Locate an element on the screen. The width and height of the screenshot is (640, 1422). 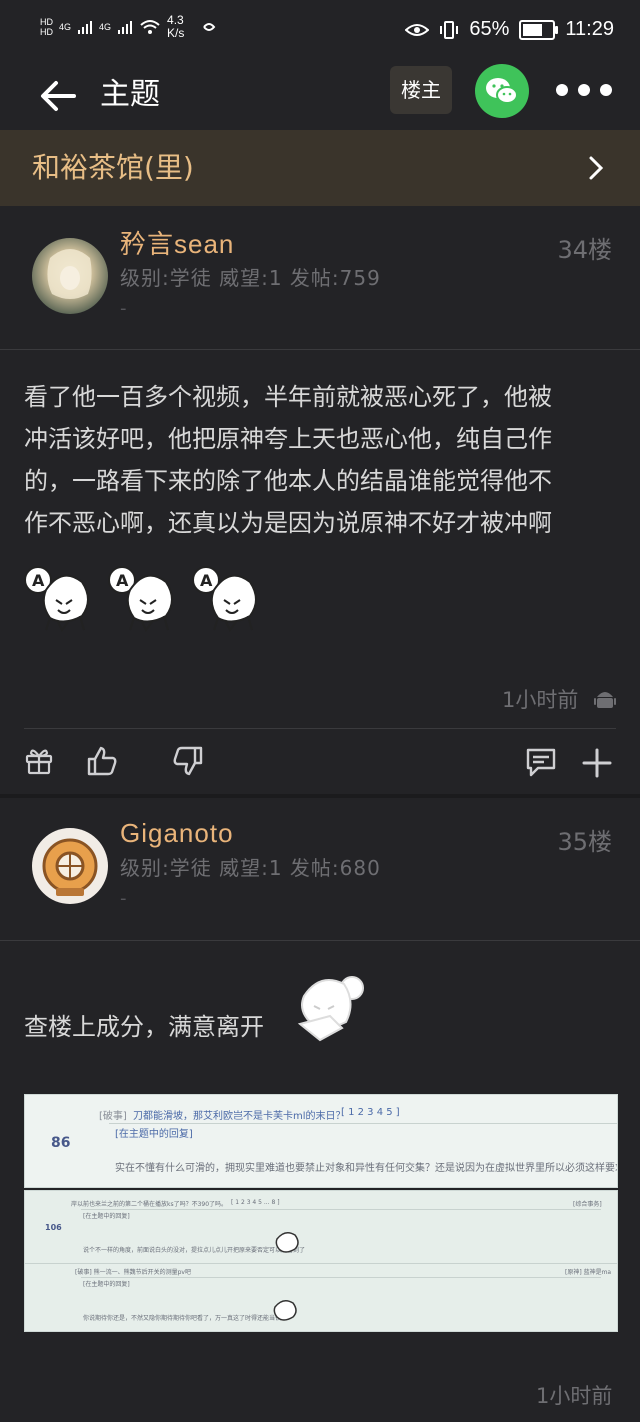
user-meta: 级别:学徒 威望:1 发帖:680 is located at coordinates (250, 868).